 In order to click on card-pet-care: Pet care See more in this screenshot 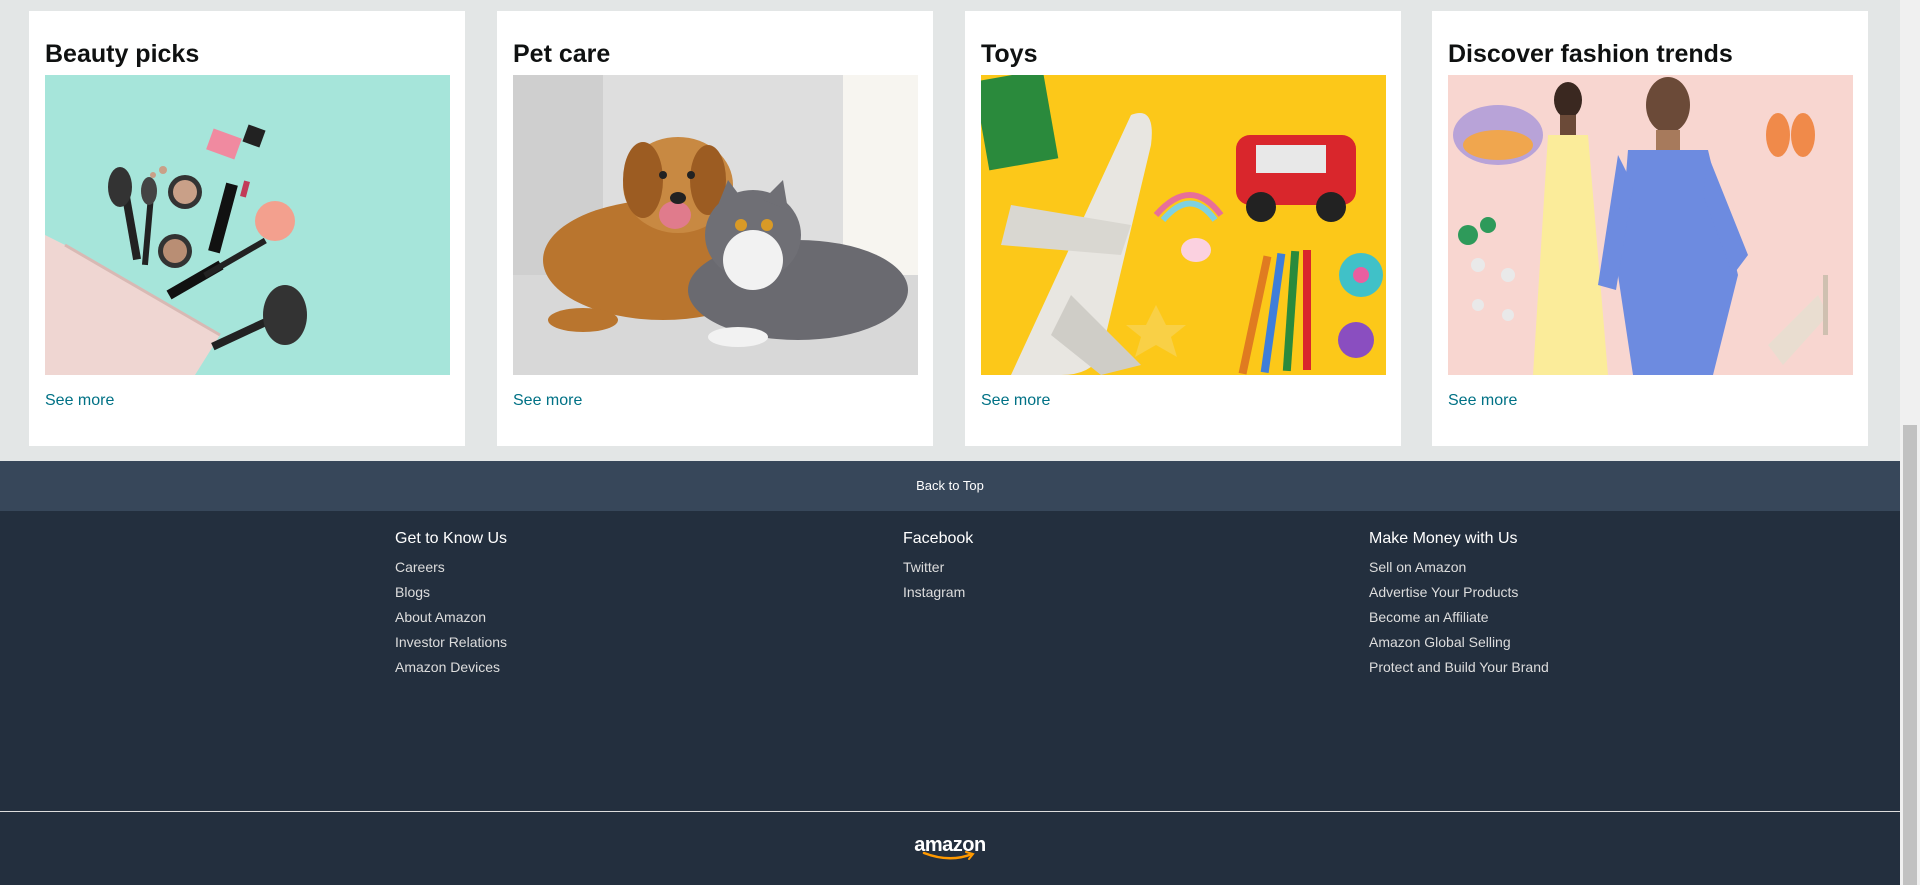, I will do `click(715, 228)`.